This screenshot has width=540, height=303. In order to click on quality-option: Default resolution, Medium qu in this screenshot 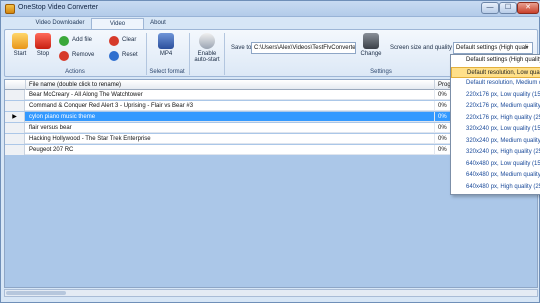, I will do `click(495, 84)`.